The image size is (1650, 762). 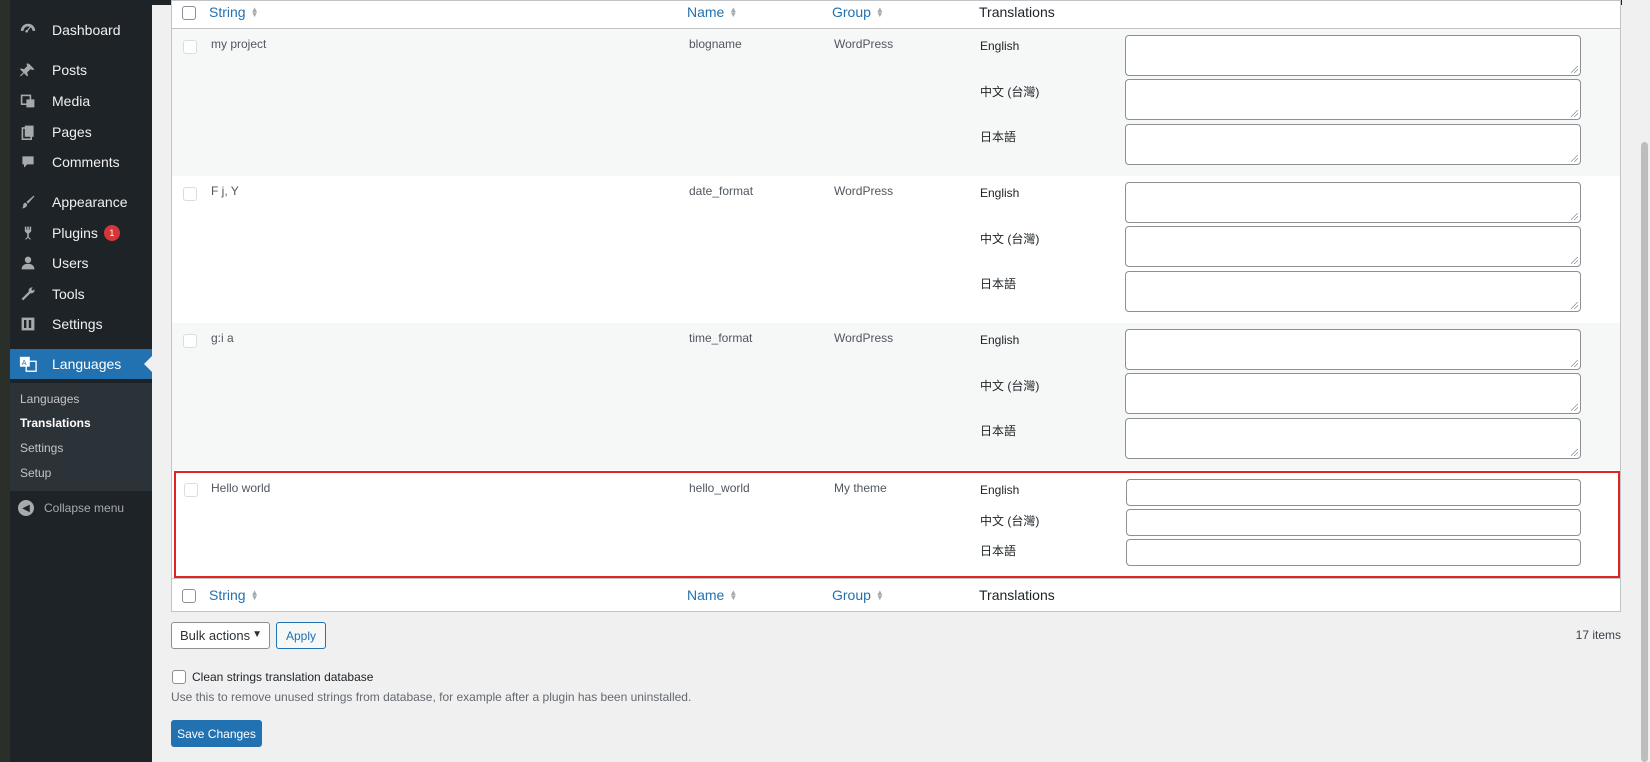 I want to click on scrollbar-thumb, so click(x=1644, y=452).